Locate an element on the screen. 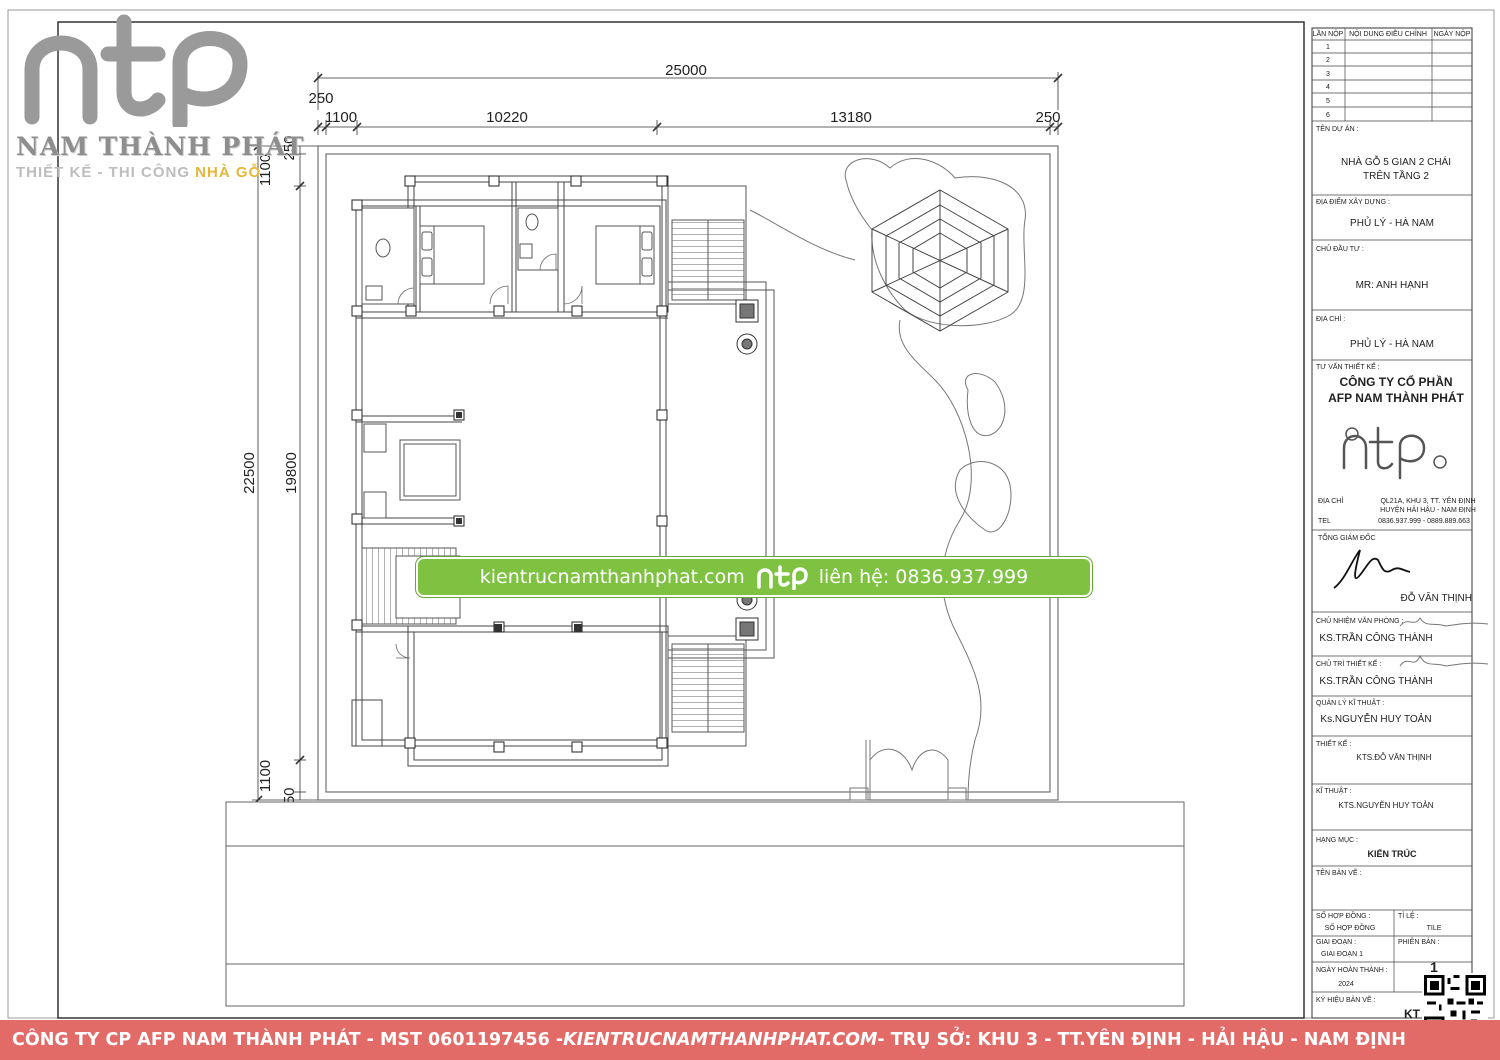 Image resolution: width=1500 pixels, height=1060 pixels. phase-label: GIAI ĐOẠN : is located at coordinates (1336, 942).